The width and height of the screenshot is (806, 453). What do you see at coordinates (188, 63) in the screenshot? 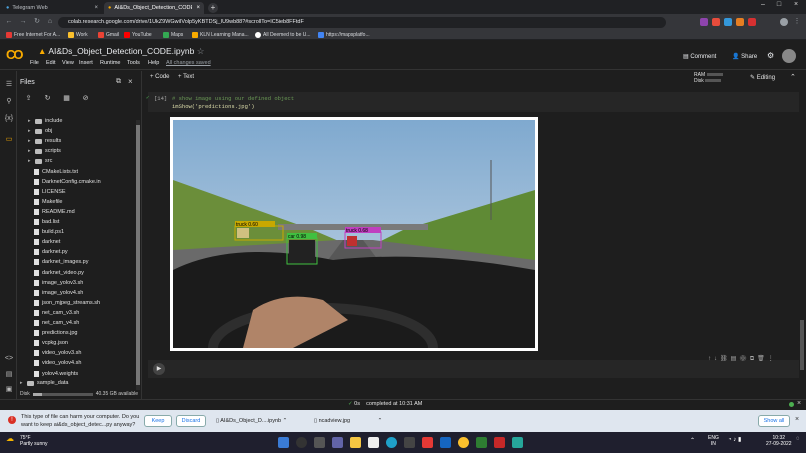
I see `save-status: All changes saved` at bounding box center [188, 63].